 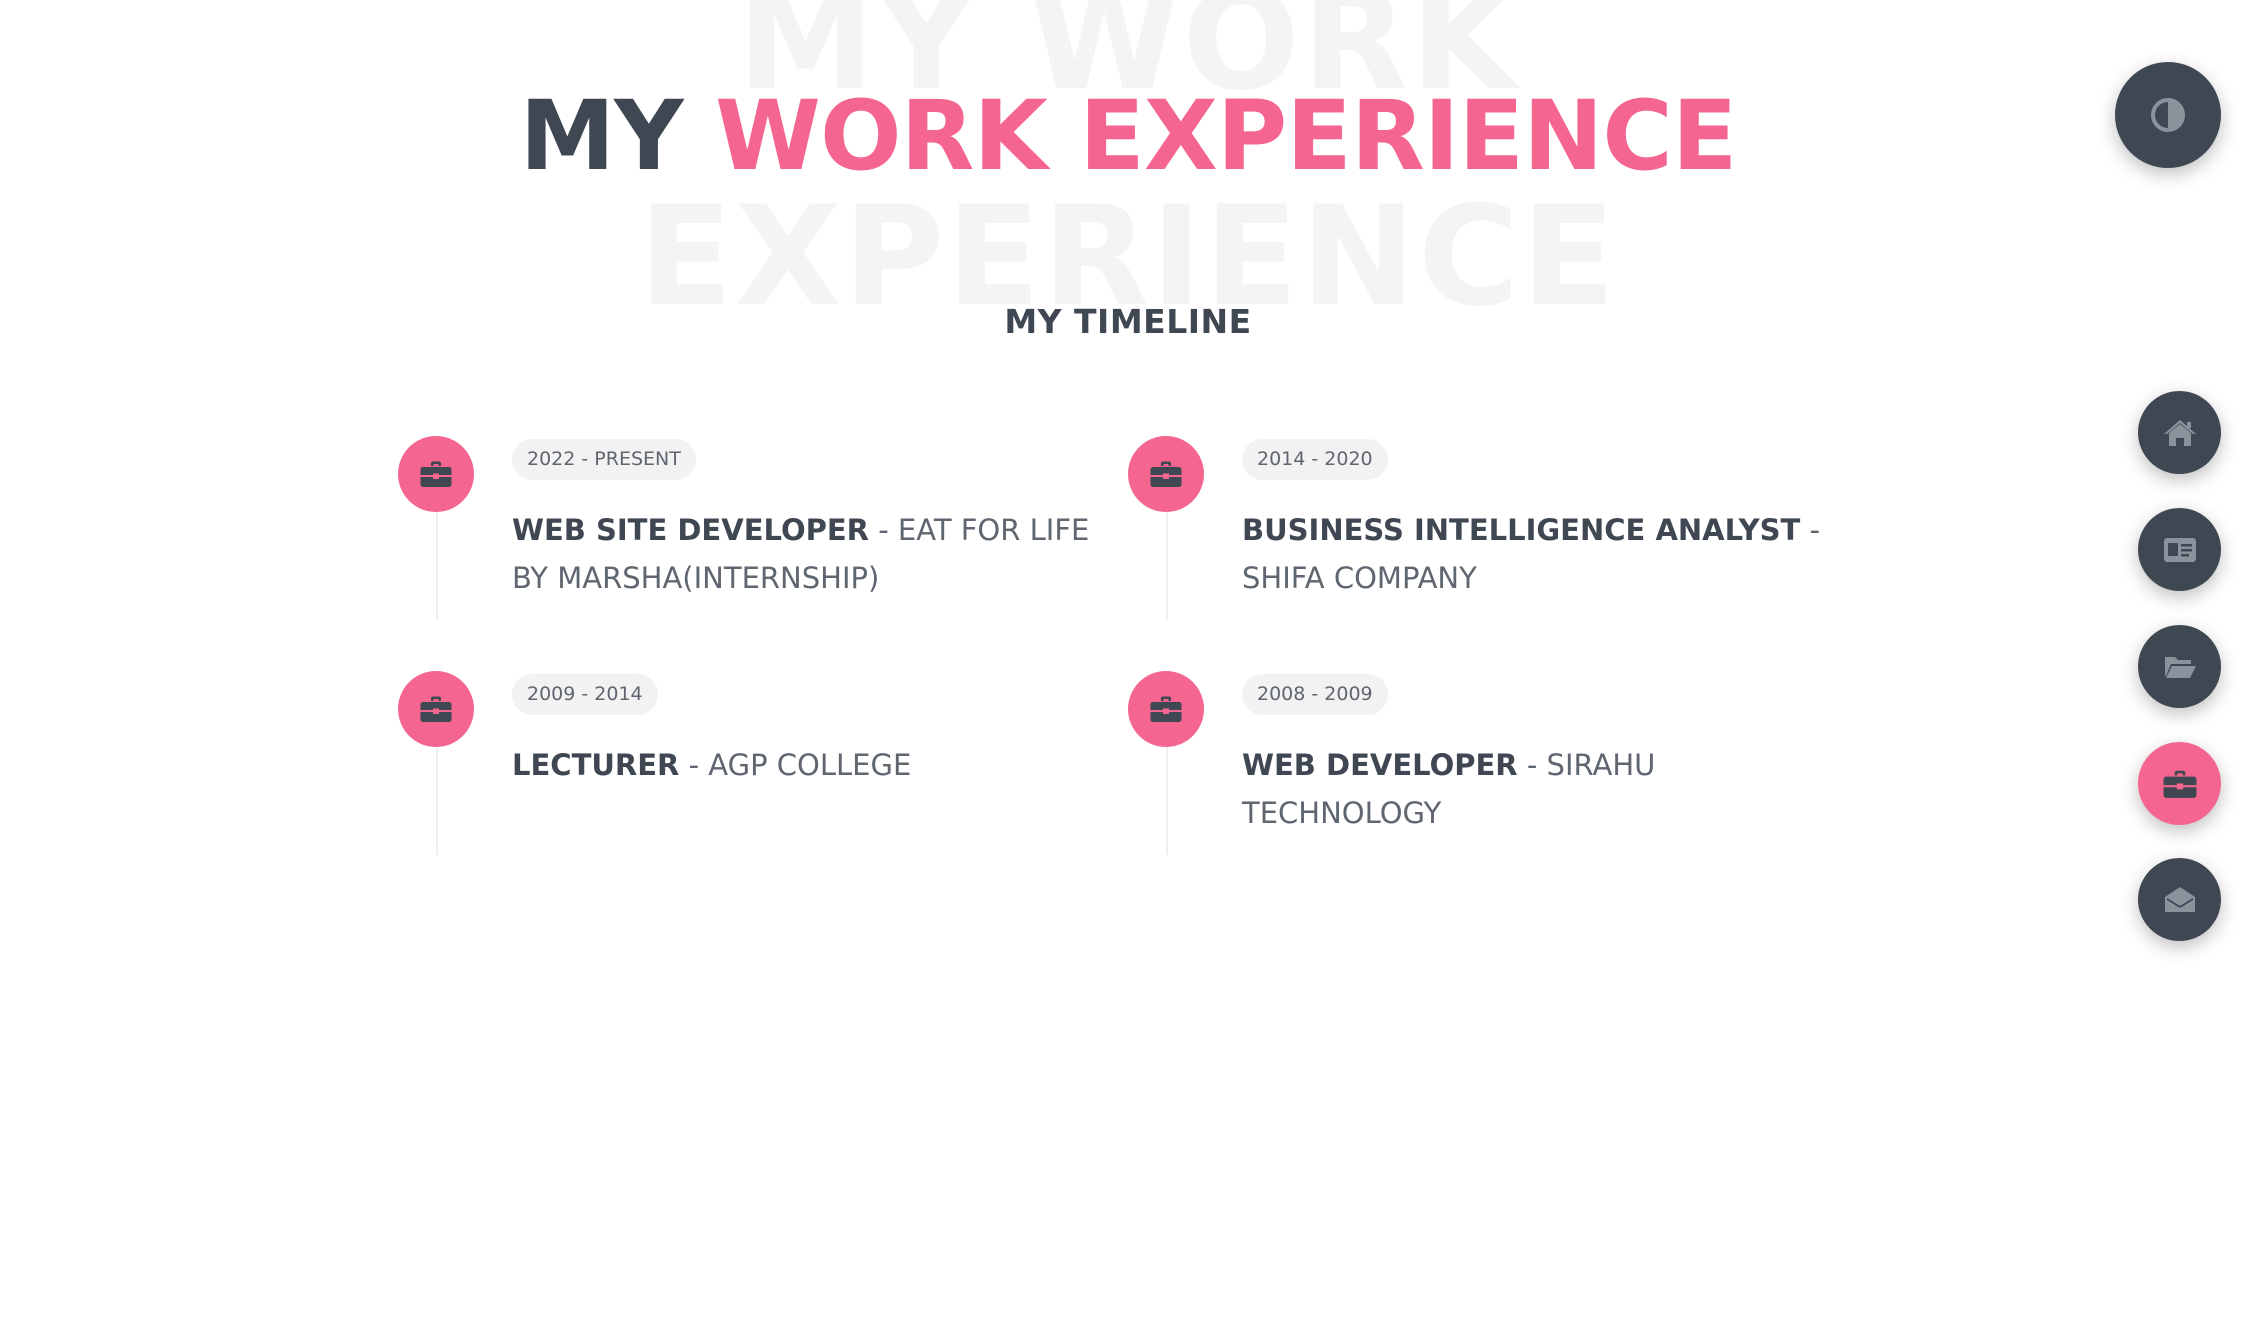 I want to click on timeline-period-badge: 2008 - 2009, so click(x=1315, y=694).